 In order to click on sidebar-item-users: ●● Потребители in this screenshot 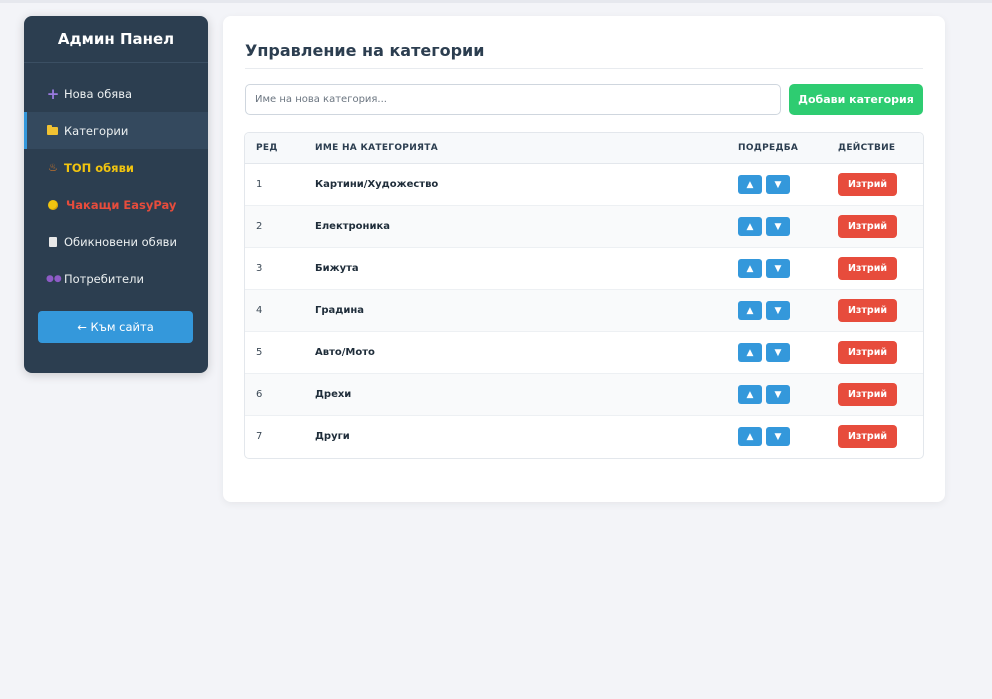, I will do `click(116, 278)`.